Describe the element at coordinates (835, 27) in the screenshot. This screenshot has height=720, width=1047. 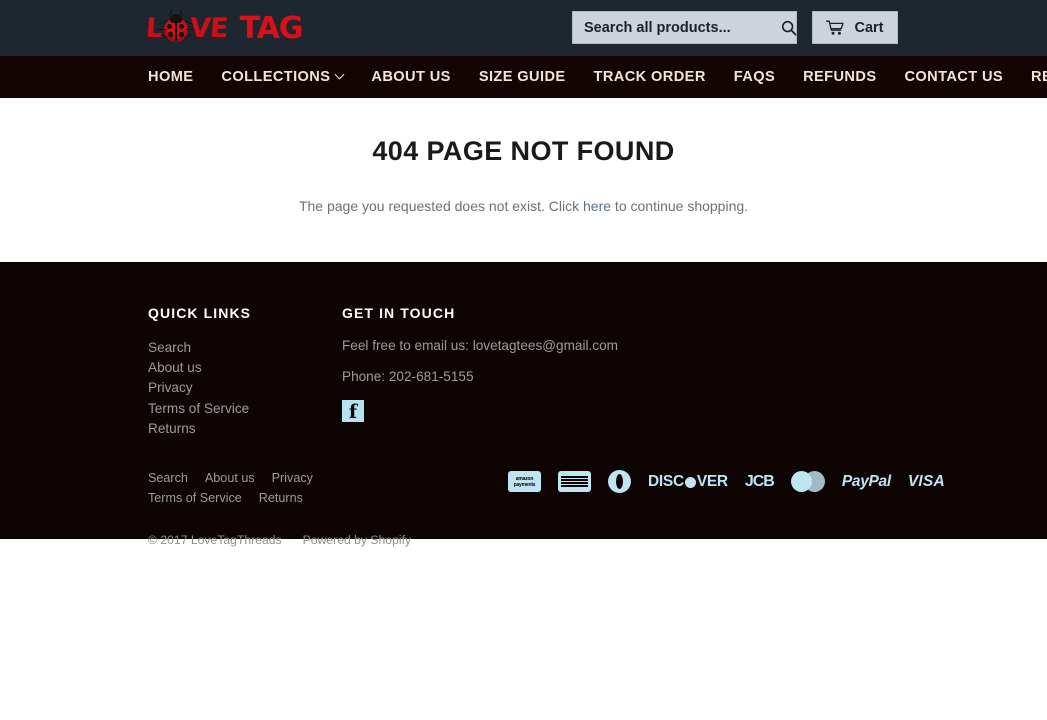
I see `shopping-cart-icon` at that location.